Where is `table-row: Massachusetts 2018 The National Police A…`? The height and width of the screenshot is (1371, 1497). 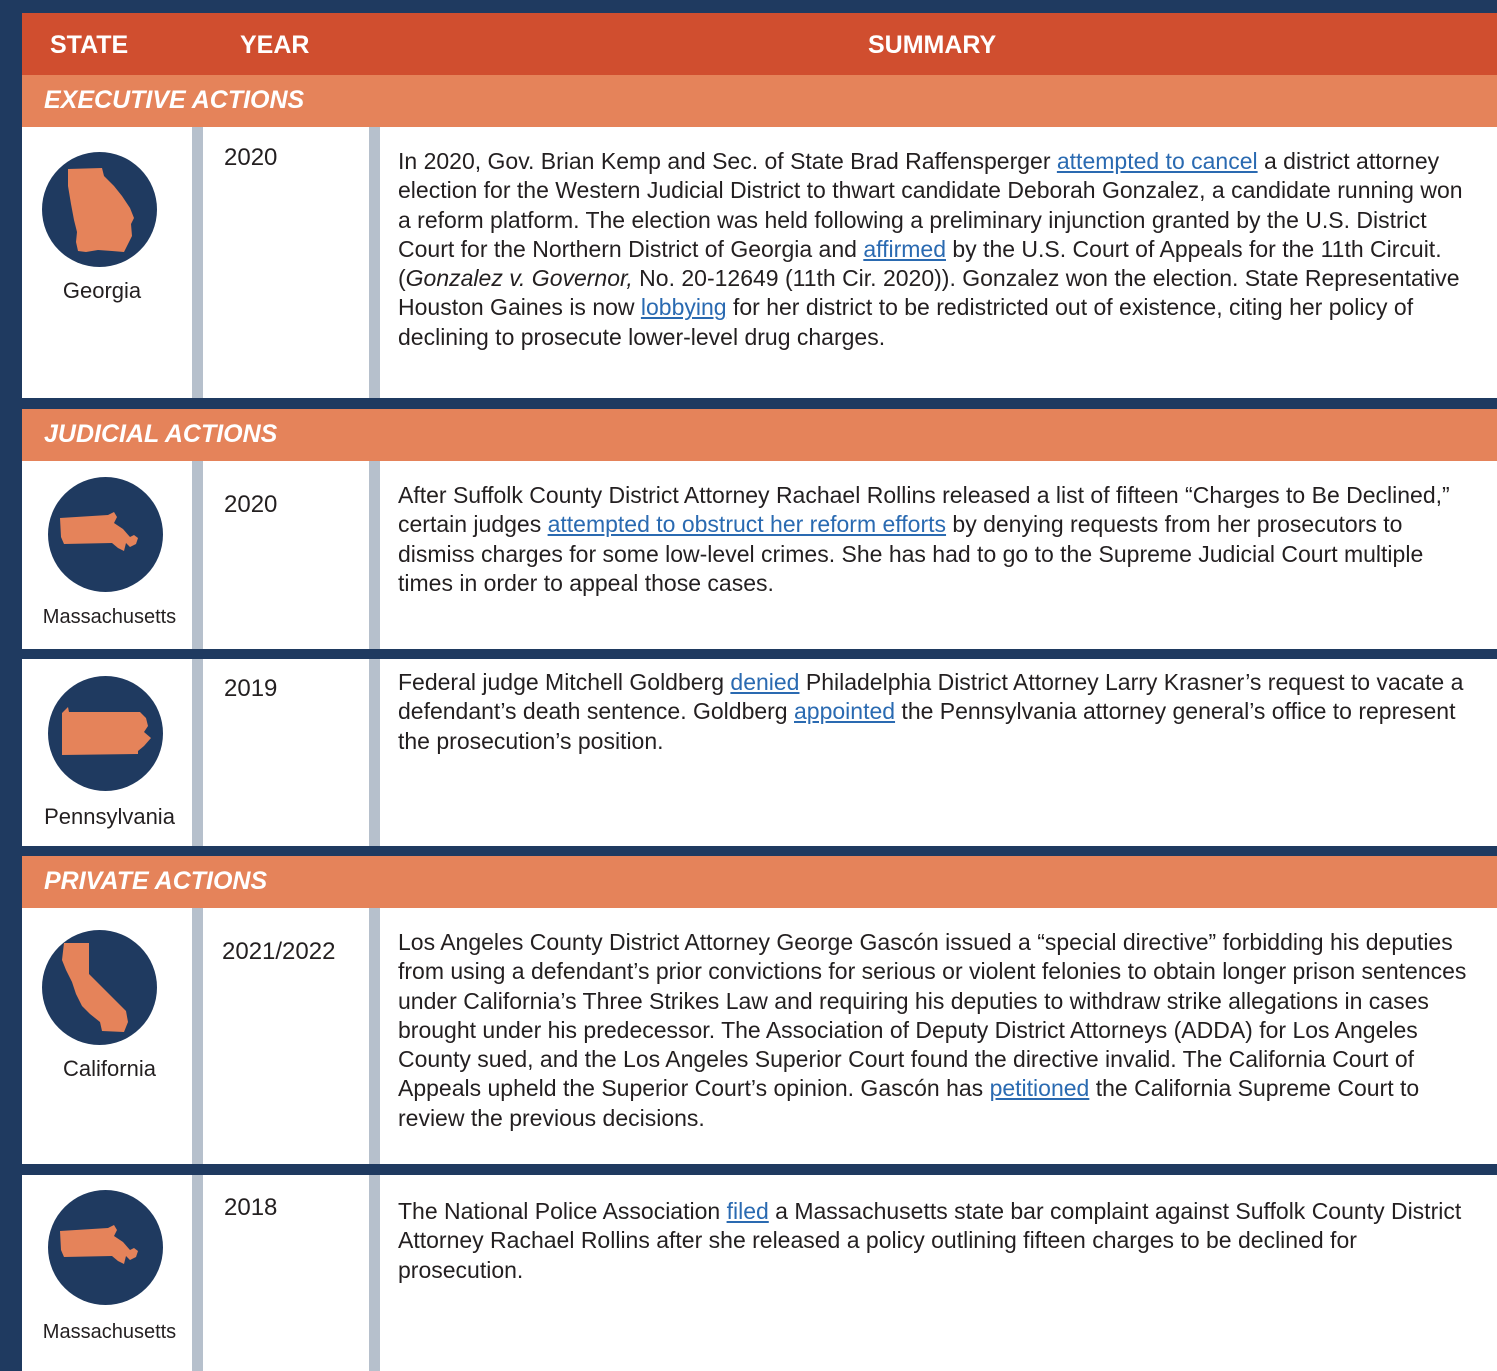
table-row: Massachusetts 2018 The National Police A… is located at coordinates (759, 1273).